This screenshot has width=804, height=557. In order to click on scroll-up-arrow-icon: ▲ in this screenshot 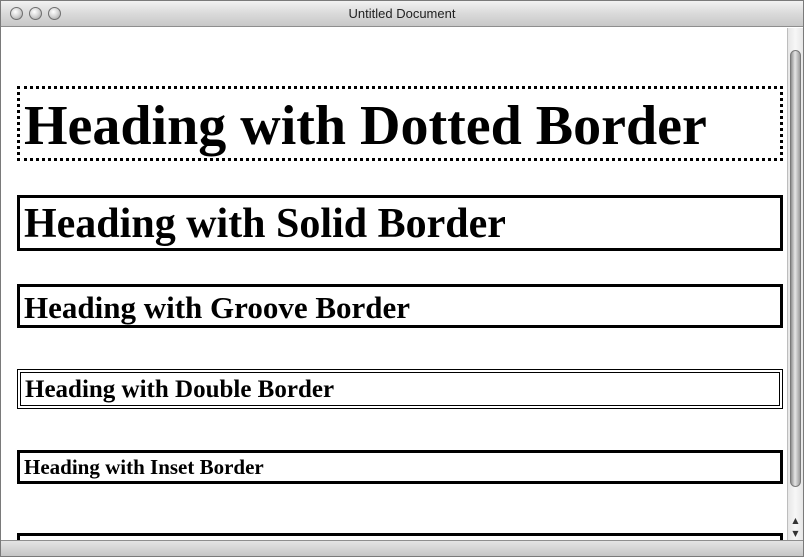, I will do `click(795, 520)`.